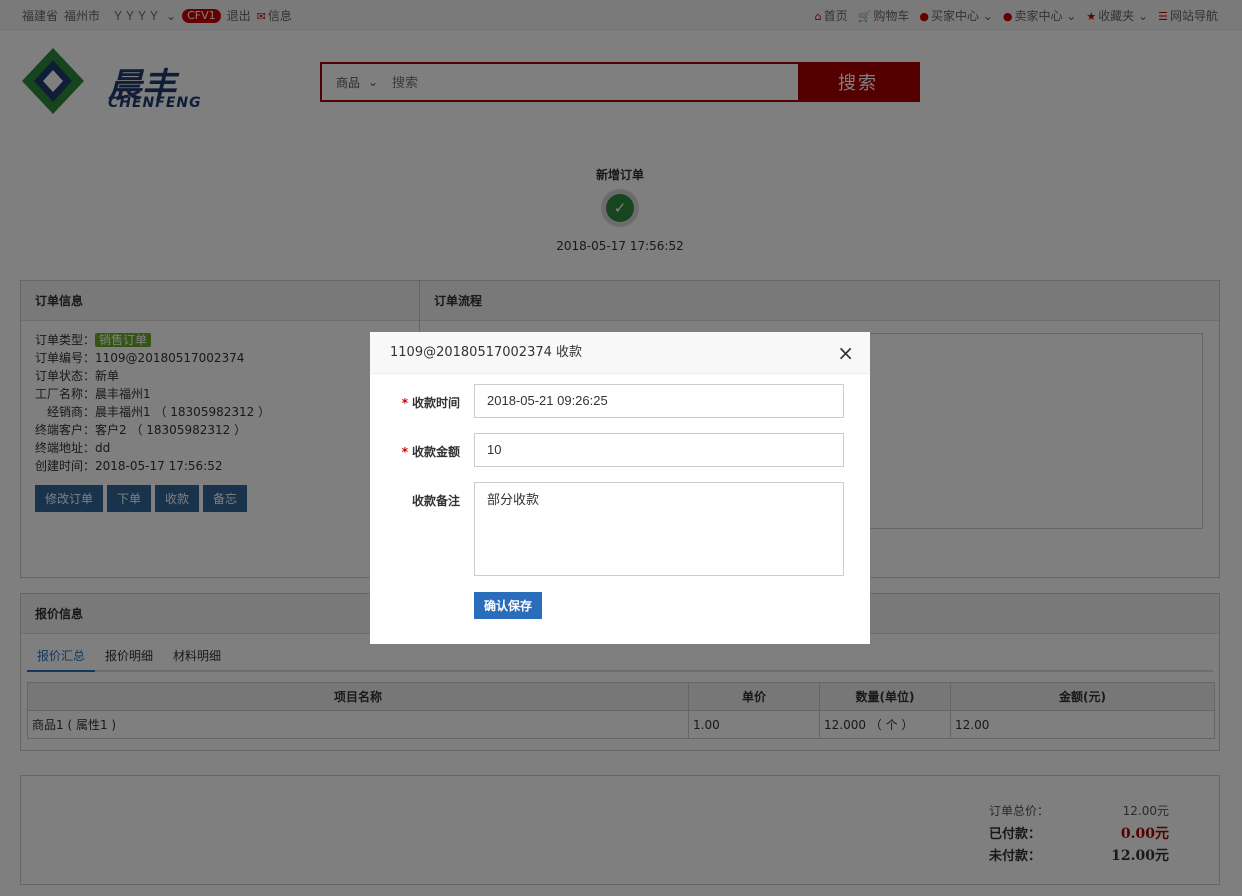  I want to click on payment-time-label: * 收款时间, so click(430, 403).